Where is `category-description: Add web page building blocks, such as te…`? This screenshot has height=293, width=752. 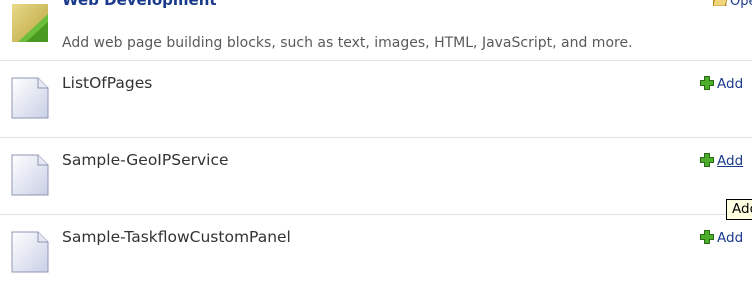
category-description: Add web page building blocks, such as te… is located at coordinates (347, 43).